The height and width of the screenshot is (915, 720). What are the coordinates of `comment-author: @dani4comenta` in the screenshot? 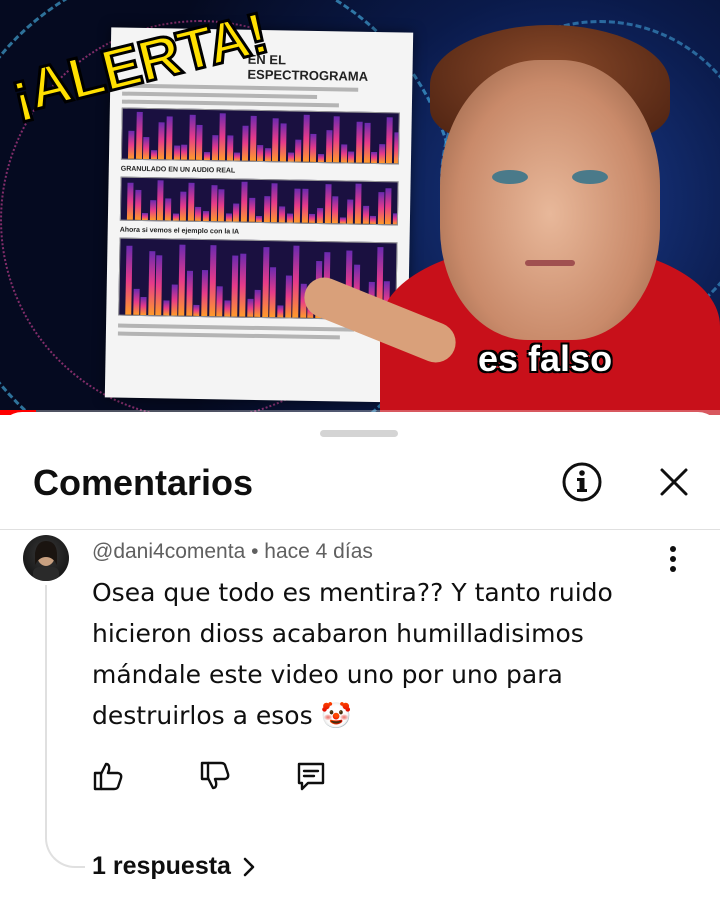 It's located at (168, 551).